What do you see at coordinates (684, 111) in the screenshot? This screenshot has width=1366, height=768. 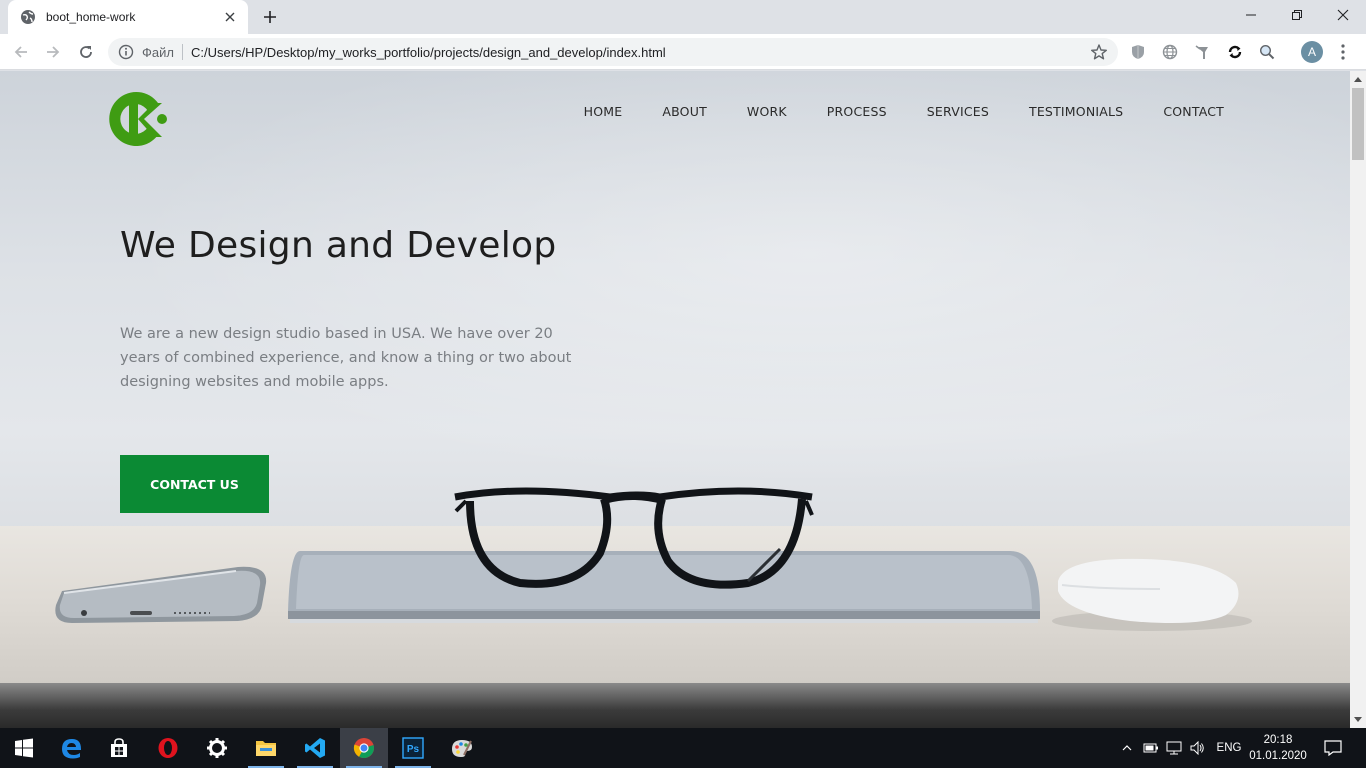 I see `nav-about: ABOUT` at bounding box center [684, 111].